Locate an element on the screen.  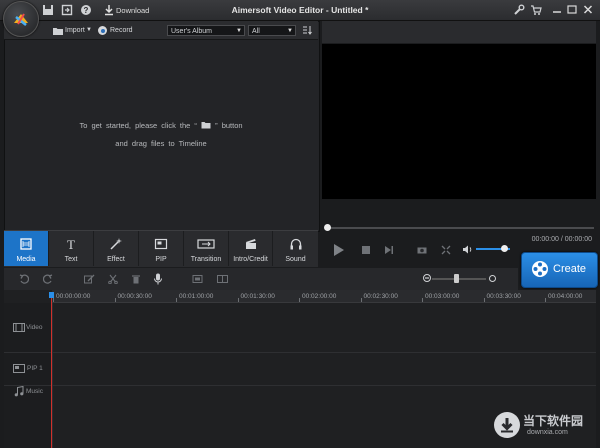
filter-select: All ▼ is located at coordinates (272, 30).